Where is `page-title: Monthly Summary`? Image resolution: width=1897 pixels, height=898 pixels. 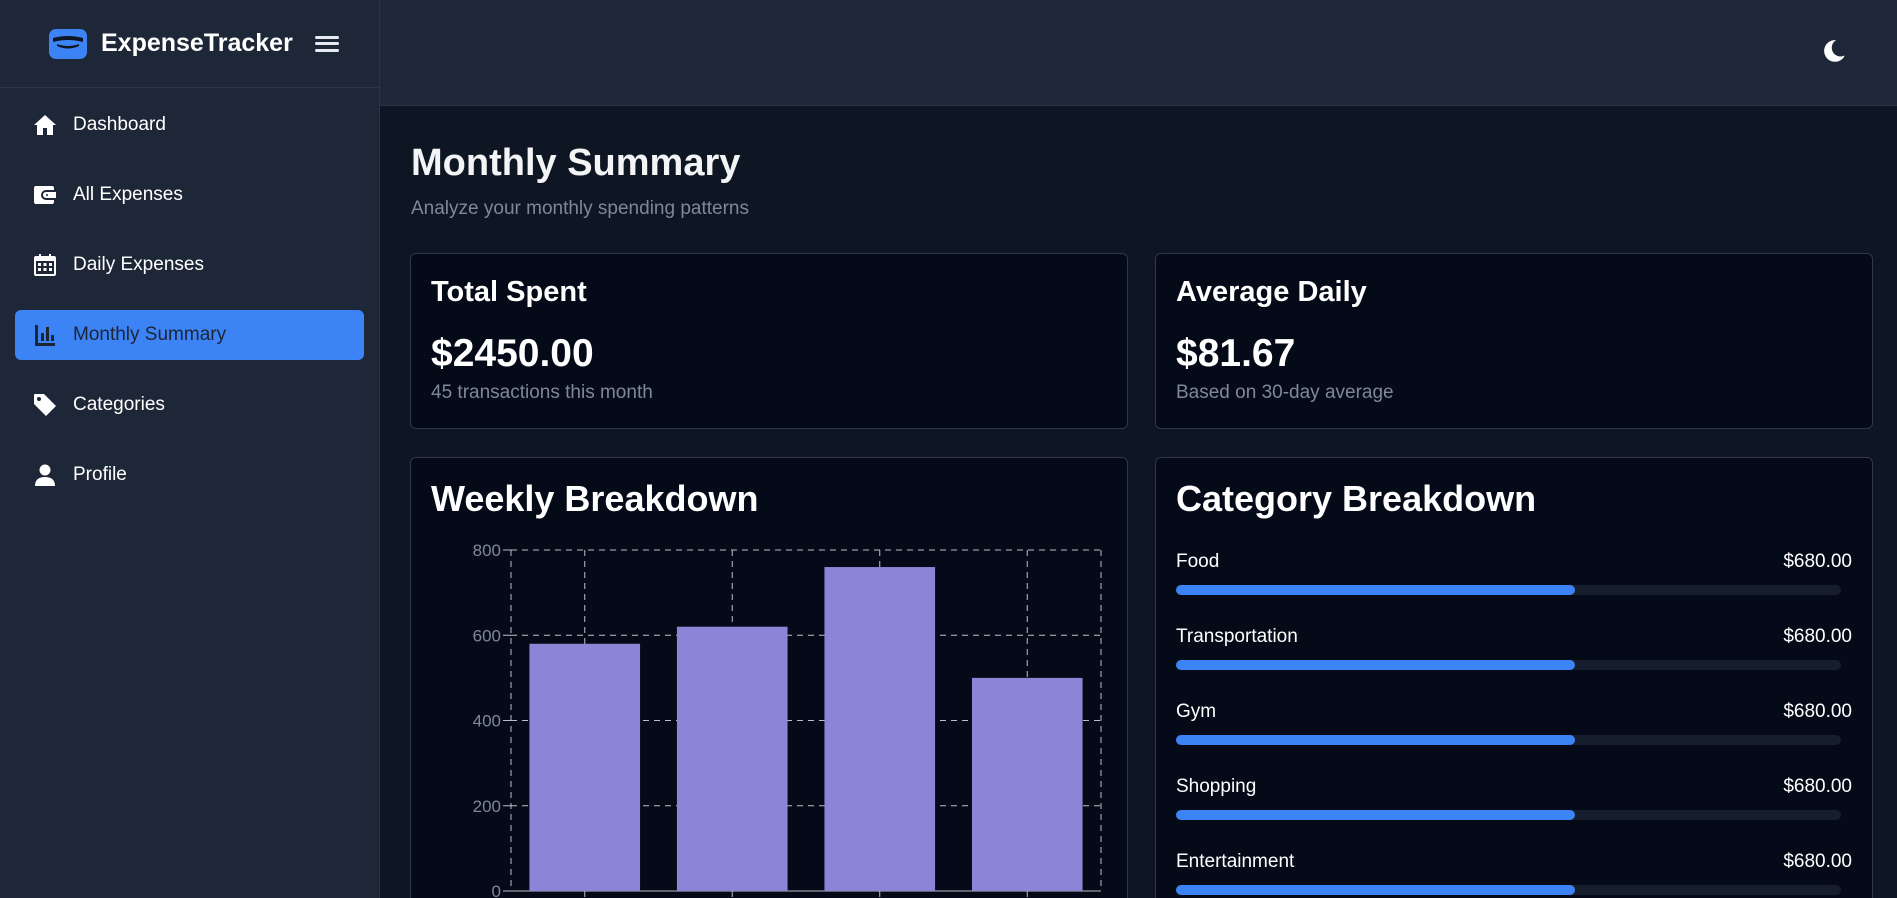
page-title: Monthly Summary is located at coordinates (576, 163).